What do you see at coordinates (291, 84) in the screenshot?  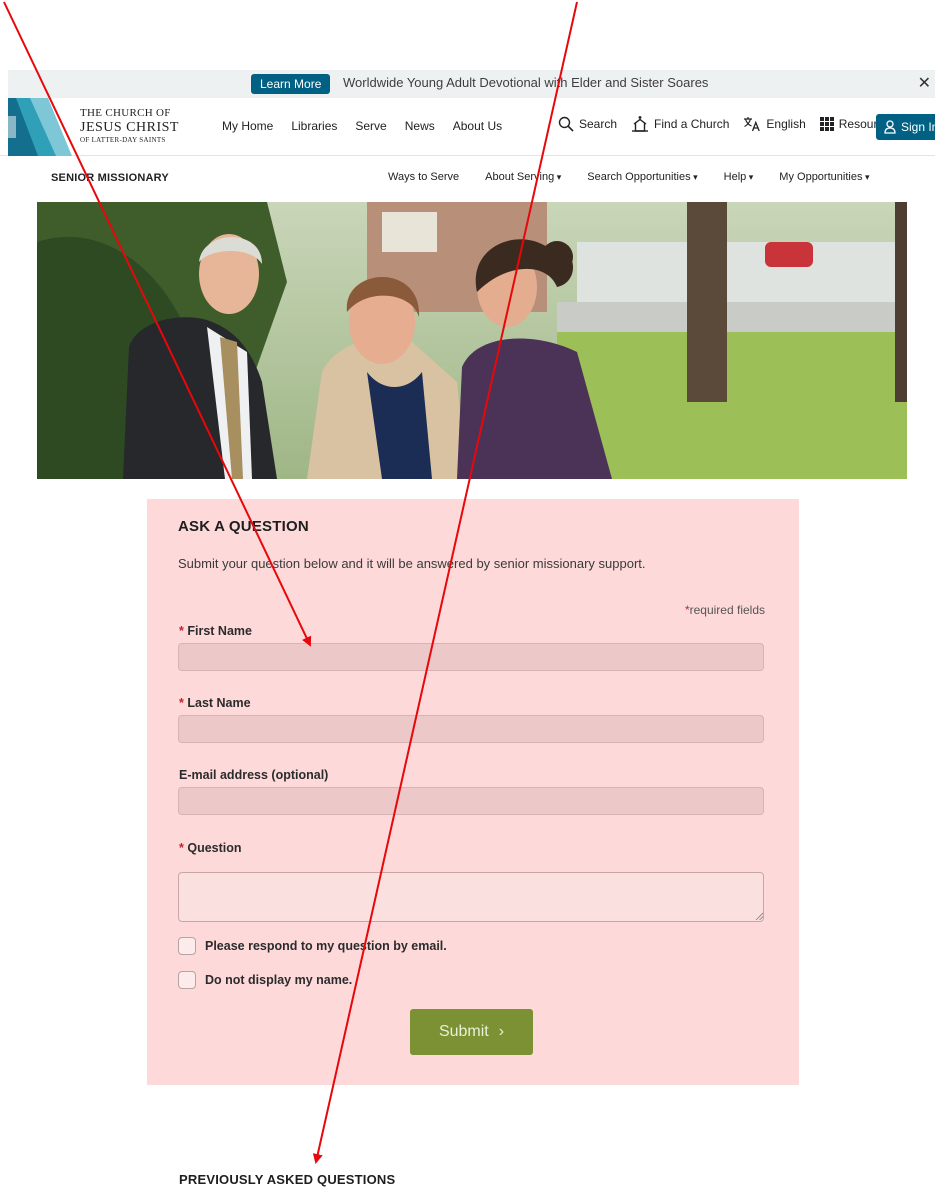 I see `learn-more-button: Learn More` at bounding box center [291, 84].